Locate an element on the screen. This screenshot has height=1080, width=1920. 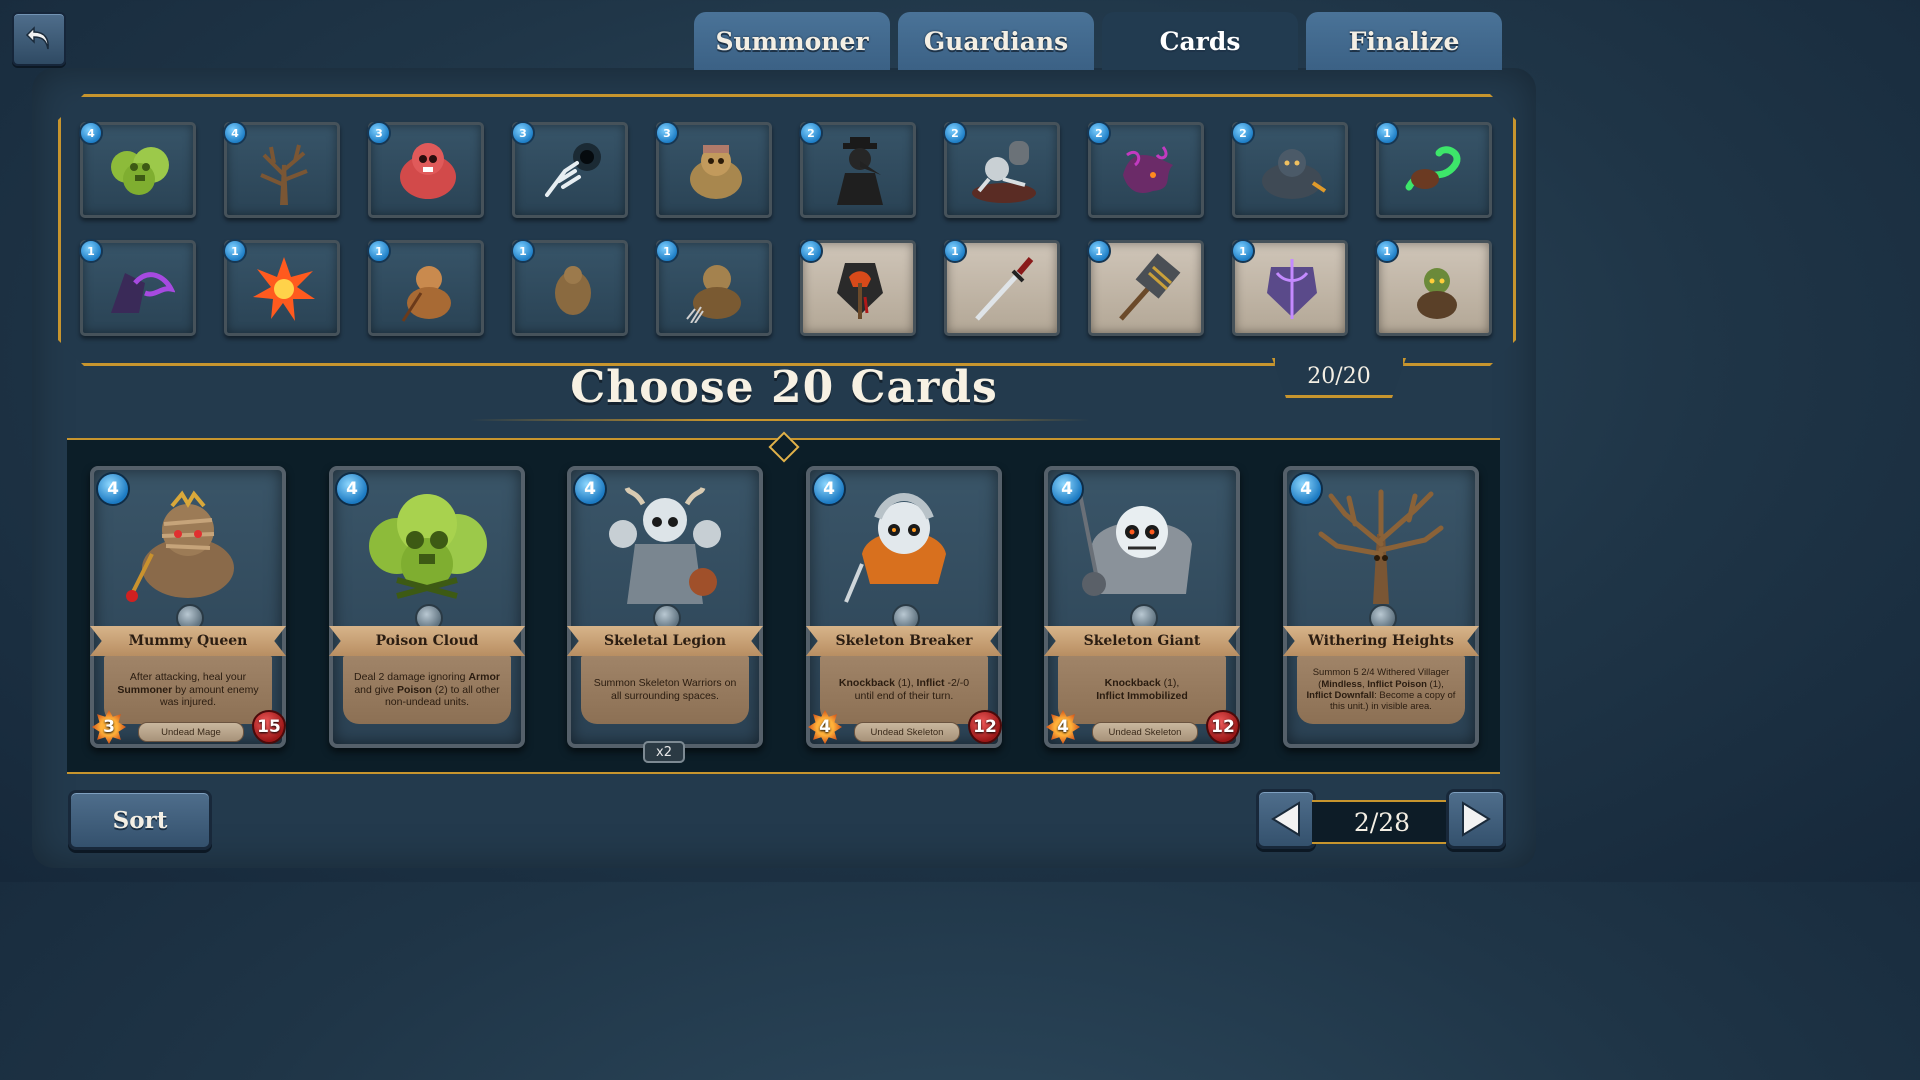
arrow-left-icon is located at coordinates (1285, 819).